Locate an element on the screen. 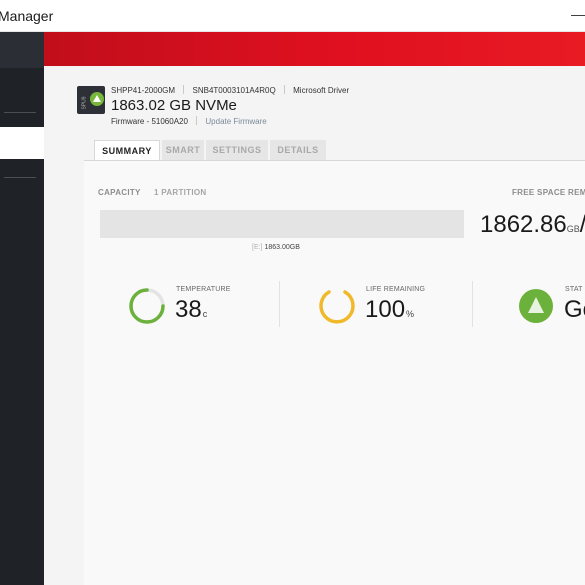 The image size is (585, 585). drive-capacity-title: 1863.02 GB NVMe is located at coordinates (174, 105).